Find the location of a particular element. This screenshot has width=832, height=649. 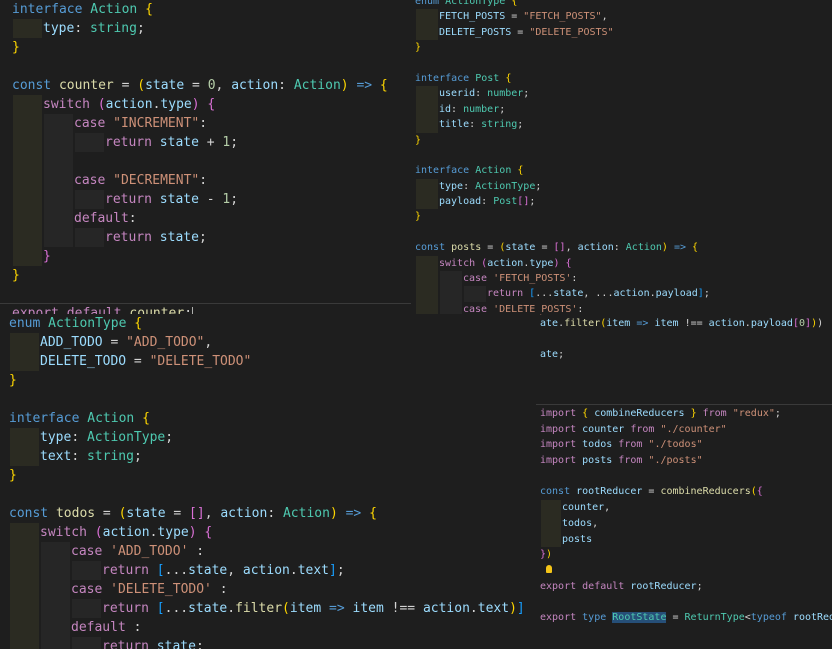

code-token: = is located at coordinates (138, 361).